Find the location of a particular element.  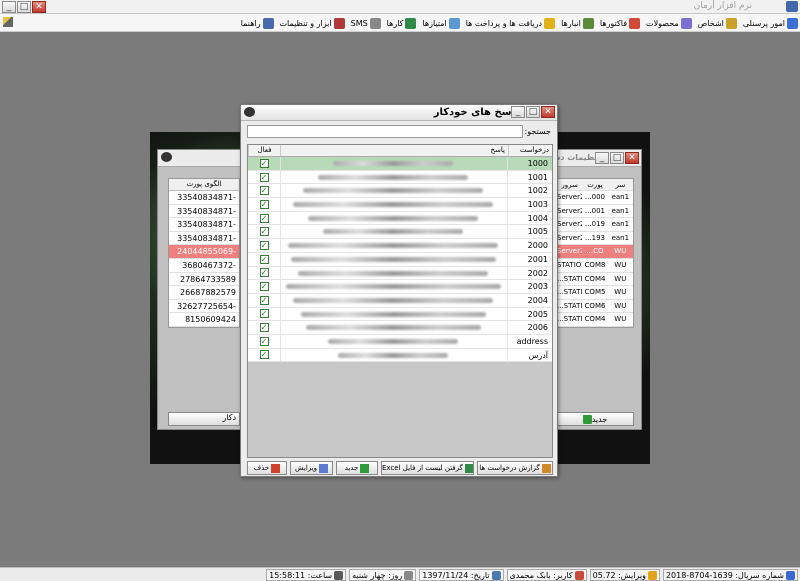

settings-left-button: دکار is located at coordinates (204, 419).